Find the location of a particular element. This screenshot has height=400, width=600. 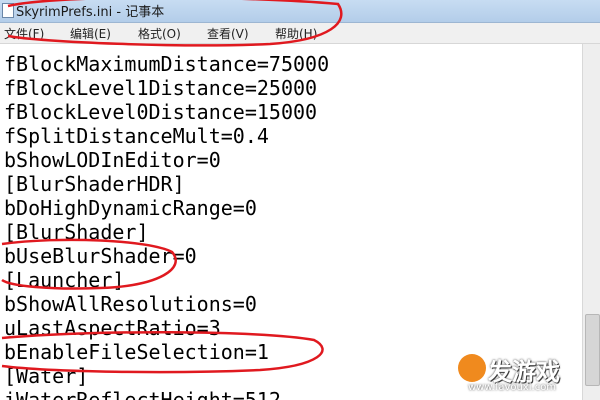

notepad-icon is located at coordinates (8, 10).